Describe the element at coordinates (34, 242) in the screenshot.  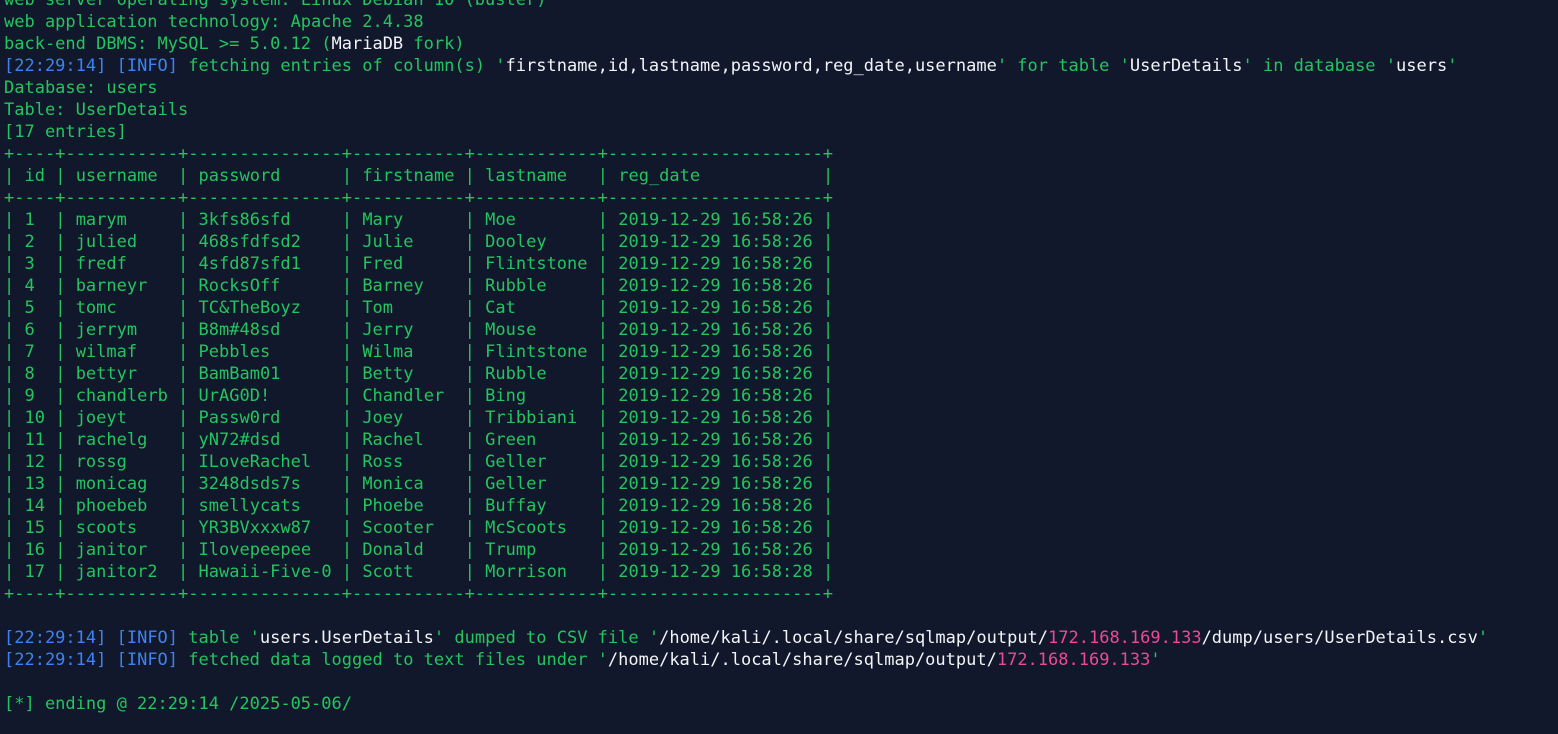
I see `cell-id: 2` at that location.